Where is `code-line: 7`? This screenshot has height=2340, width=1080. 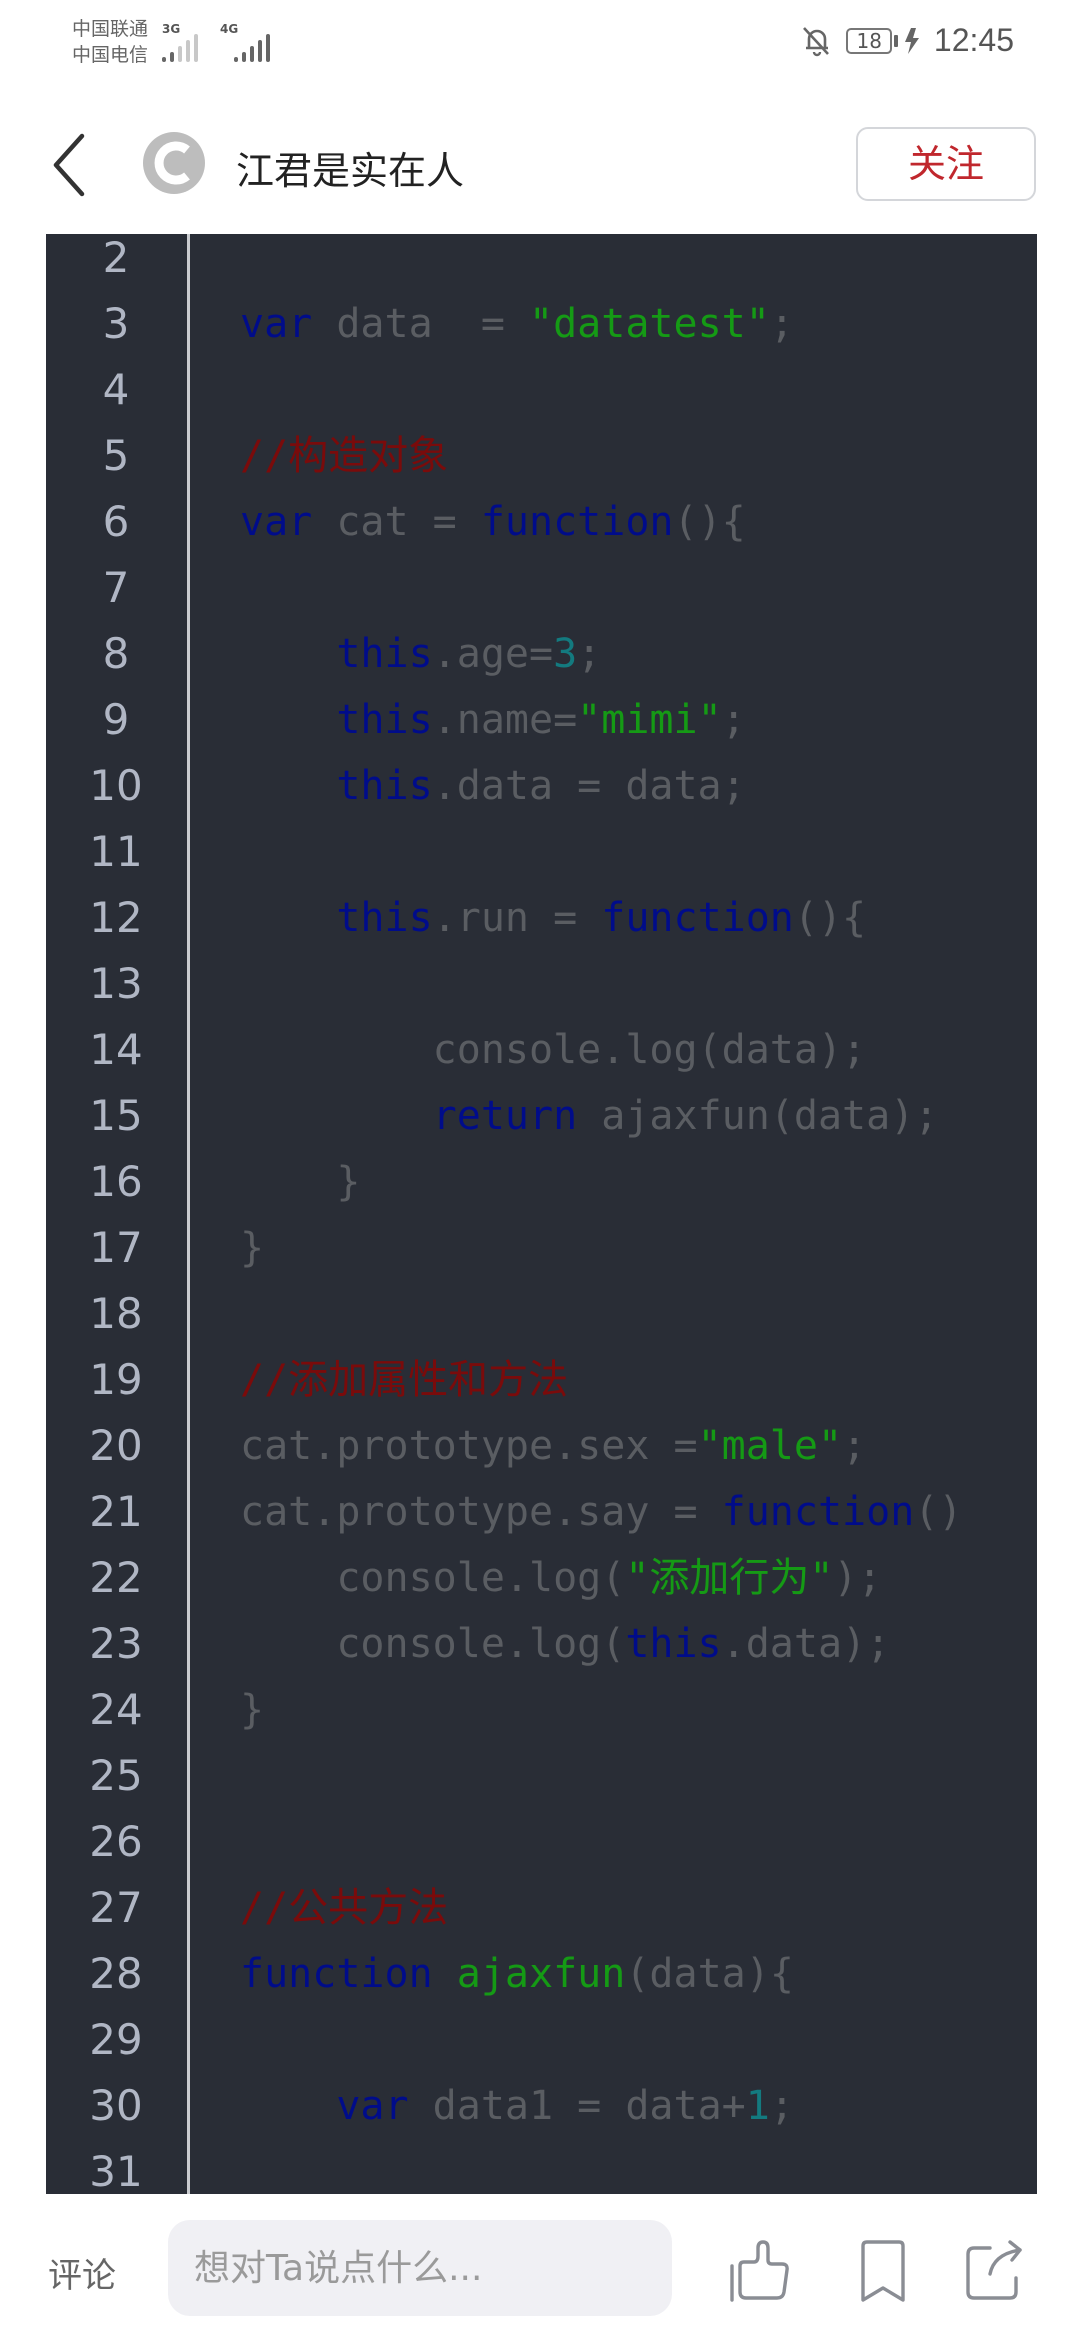 code-line: 7 is located at coordinates (541, 588).